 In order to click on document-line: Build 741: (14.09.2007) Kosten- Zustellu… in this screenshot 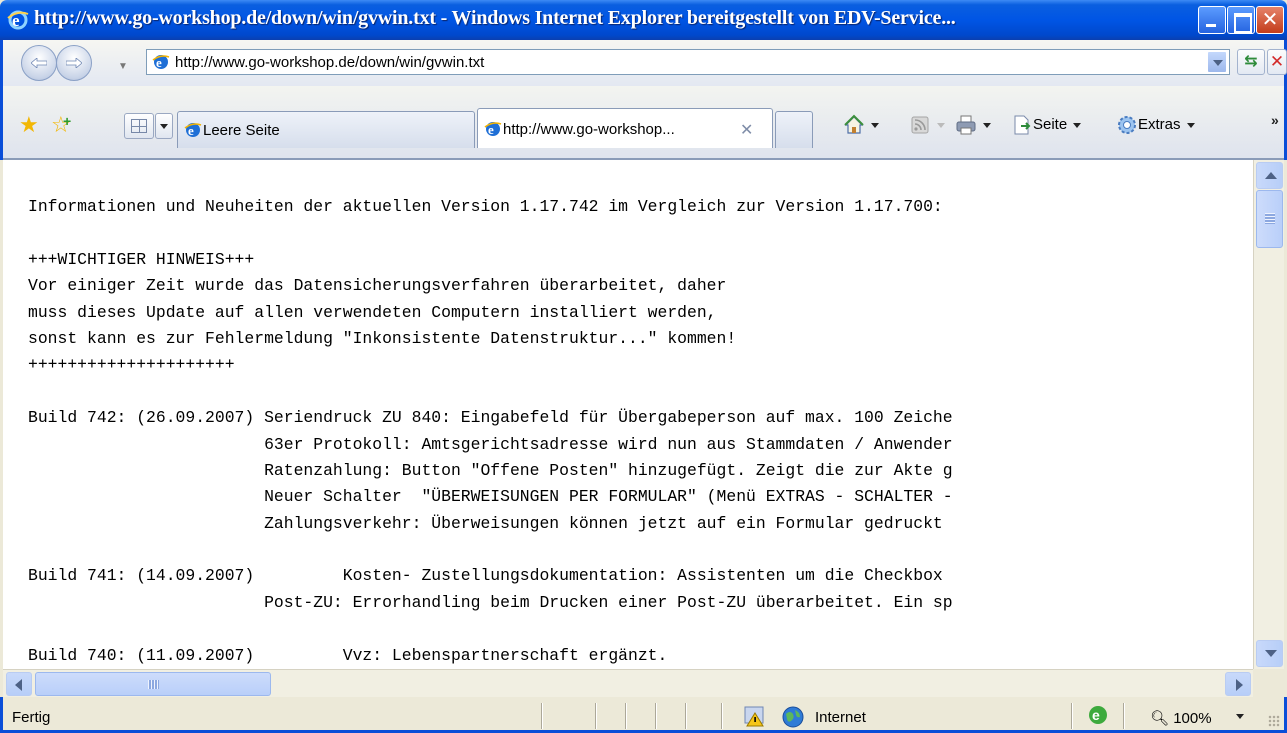, I will do `click(485, 576)`.